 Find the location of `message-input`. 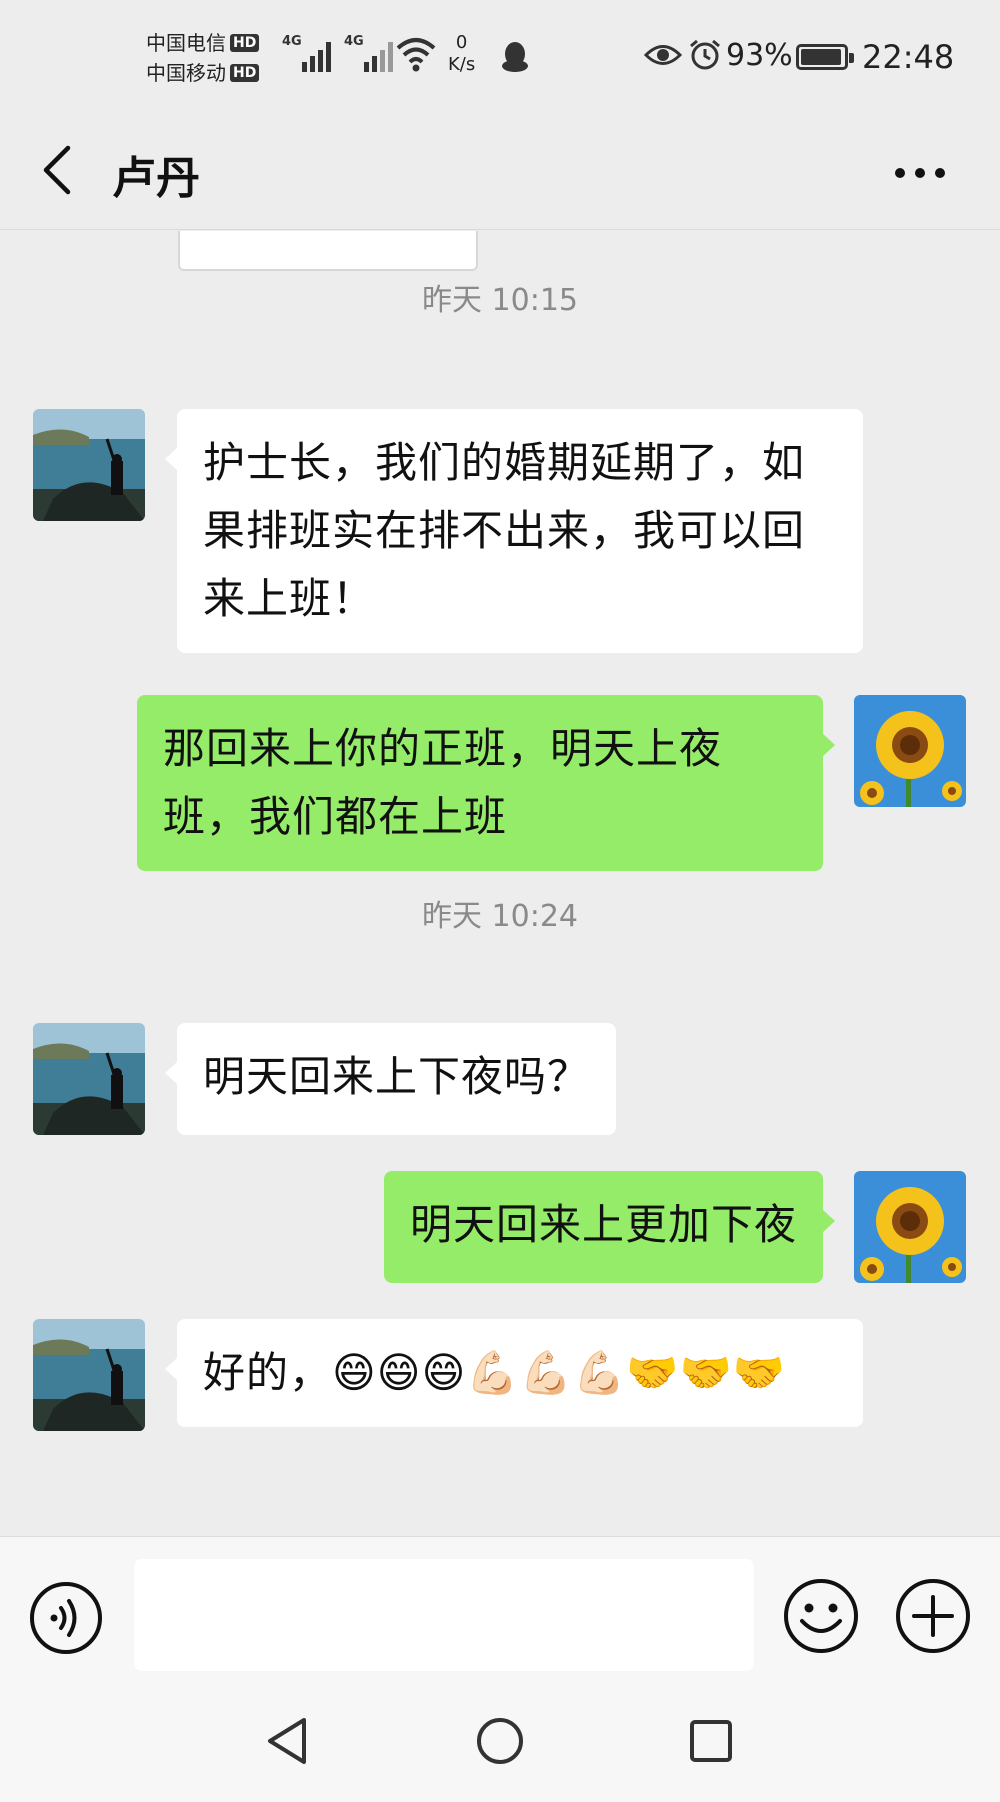

message-input is located at coordinates (444, 1615).